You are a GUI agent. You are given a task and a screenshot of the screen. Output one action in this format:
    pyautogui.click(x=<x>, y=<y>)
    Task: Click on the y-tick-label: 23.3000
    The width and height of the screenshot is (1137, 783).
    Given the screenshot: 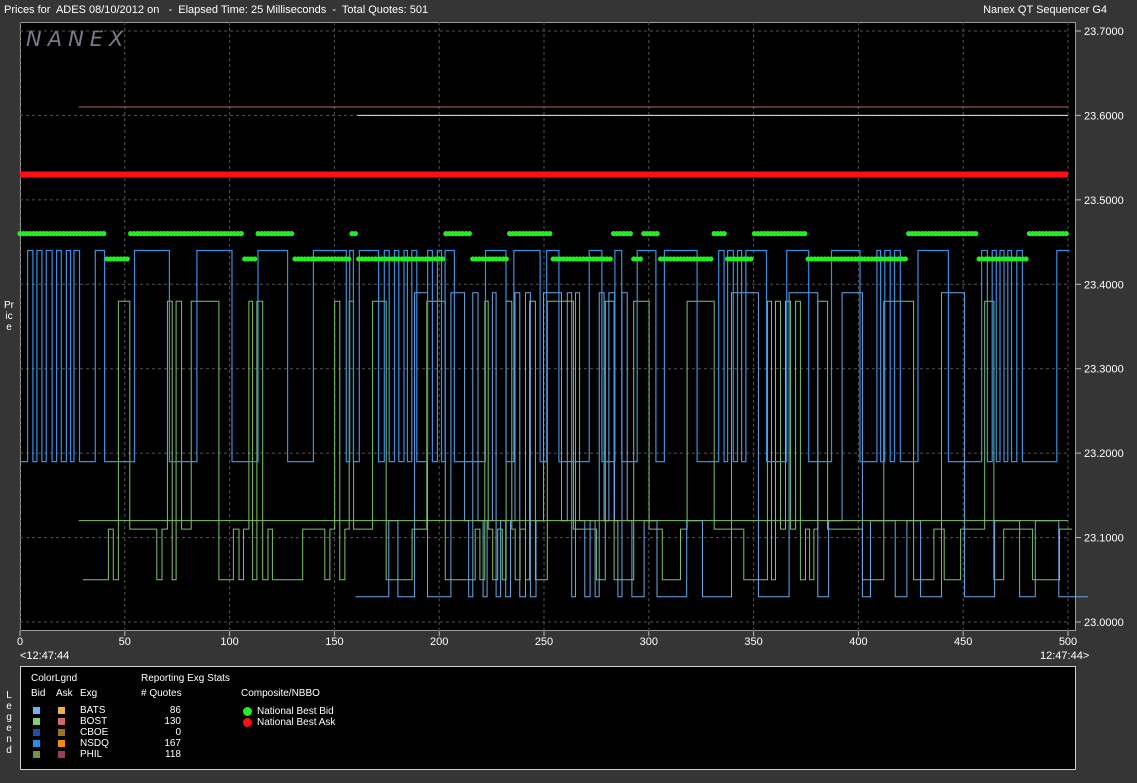 What is the action you would take?
    pyautogui.click(x=1104, y=370)
    